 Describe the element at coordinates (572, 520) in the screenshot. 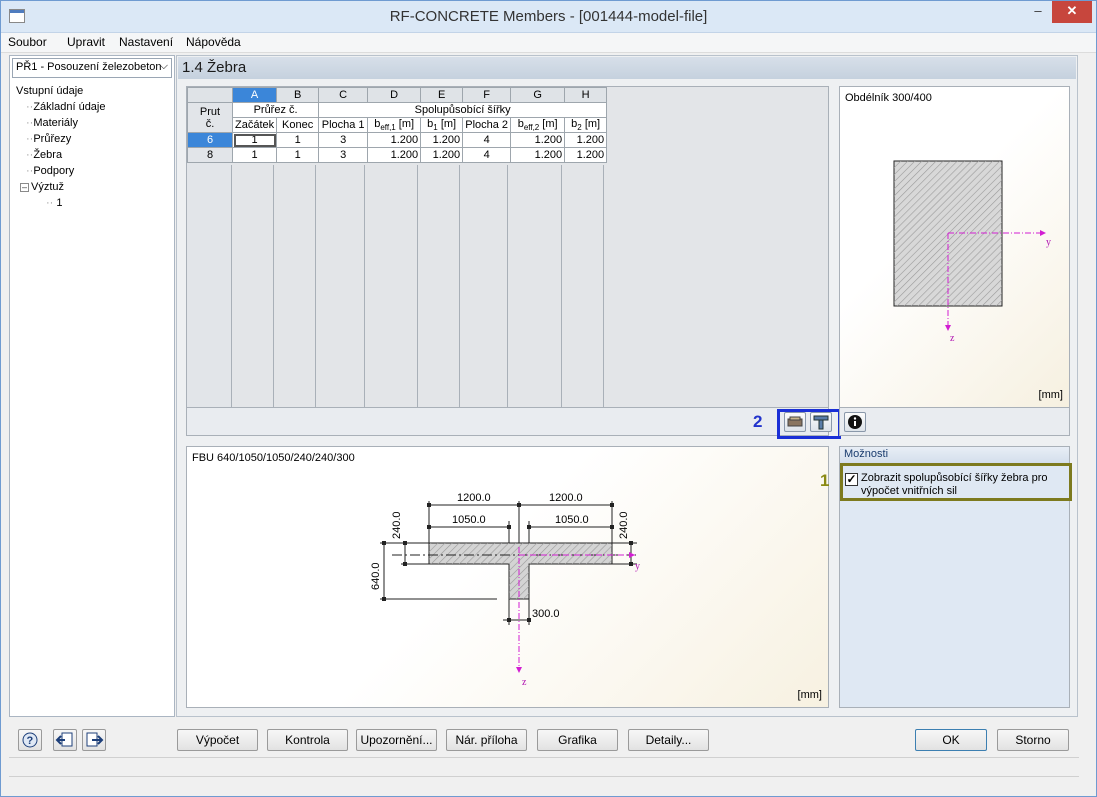

I see `dim-b2: 1050.0` at that location.